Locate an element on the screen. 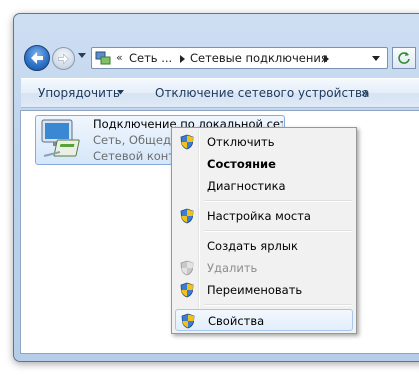 Image resolution: width=419 pixels, height=375 pixels. forward-button is located at coordinates (63, 58).